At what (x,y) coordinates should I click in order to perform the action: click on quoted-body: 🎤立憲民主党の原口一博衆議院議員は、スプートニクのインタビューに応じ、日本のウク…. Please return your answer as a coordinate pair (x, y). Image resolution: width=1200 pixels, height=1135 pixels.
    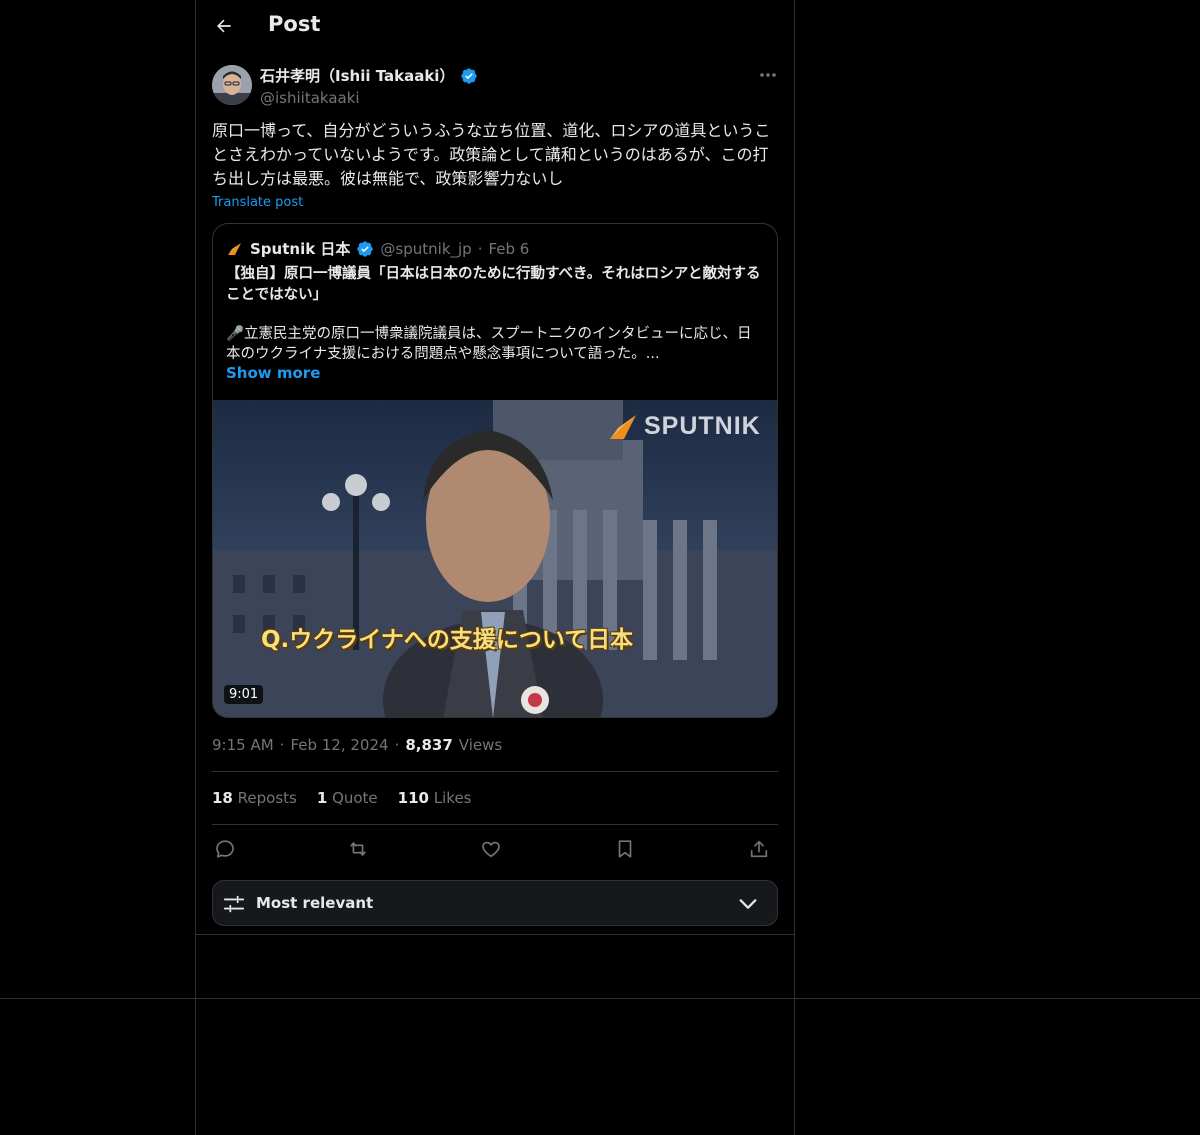
    Looking at the image, I should click on (489, 344).